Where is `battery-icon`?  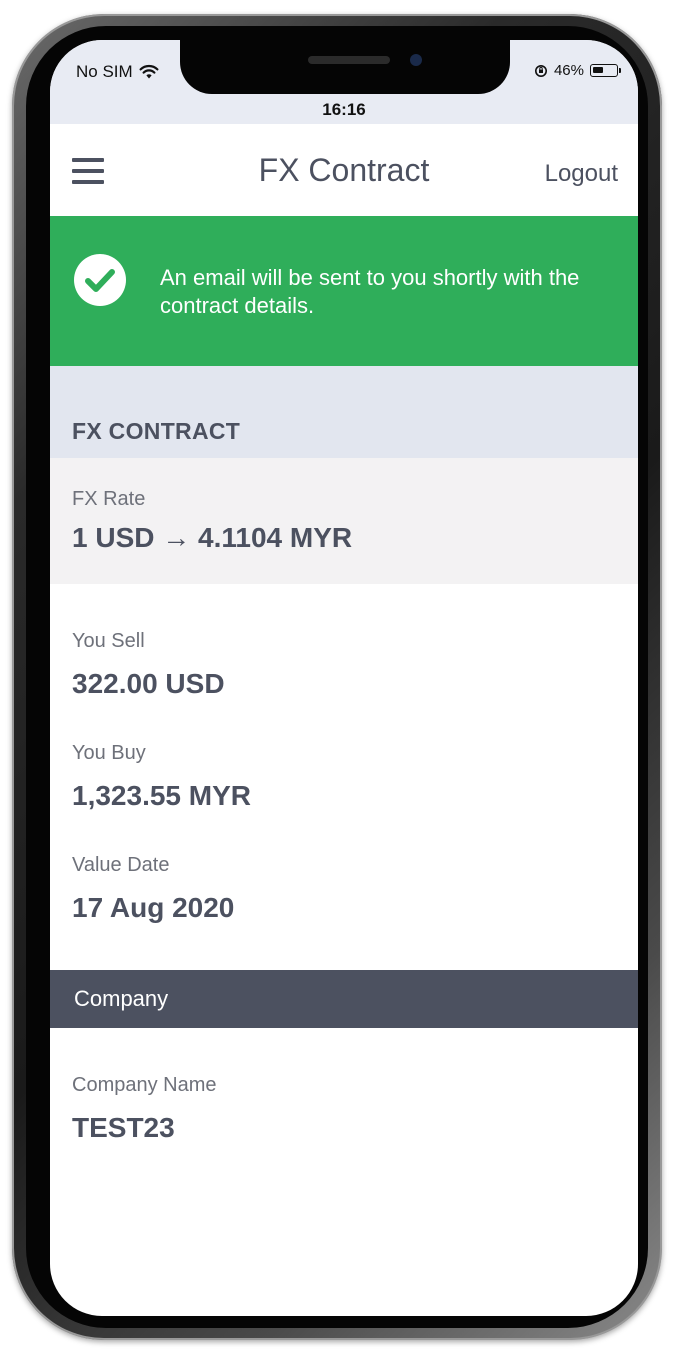 battery-icon is located at coordinates (605, 70).